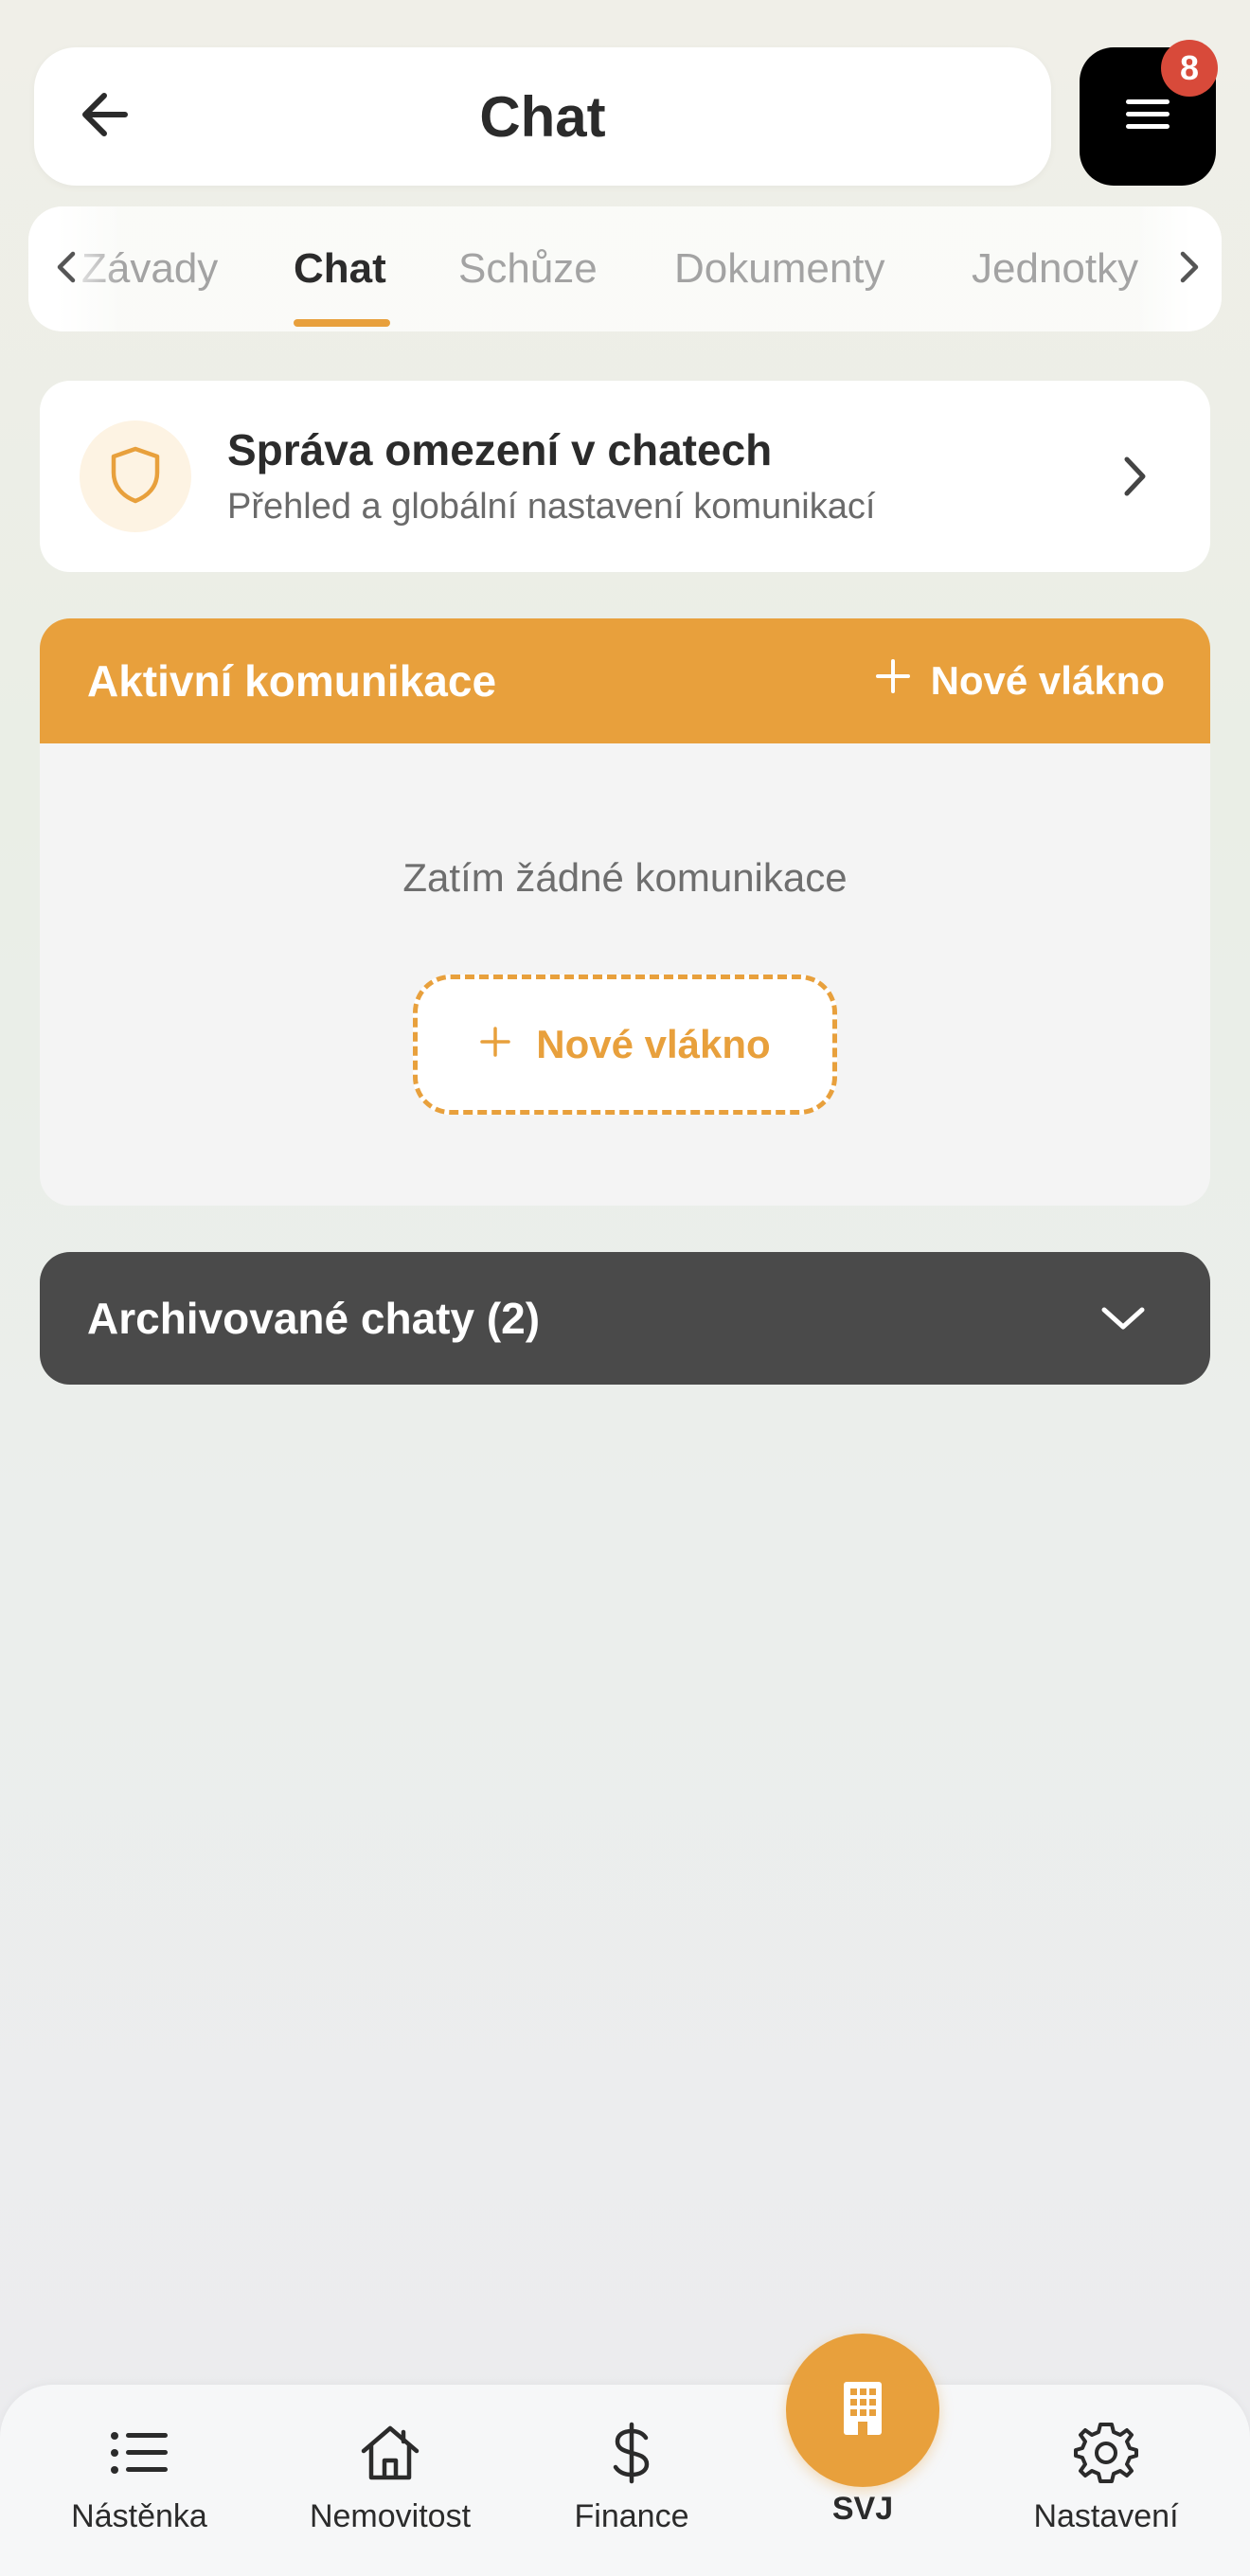  I want to click on active-communications-title: Aktivní komunikace, so click(292, 681).